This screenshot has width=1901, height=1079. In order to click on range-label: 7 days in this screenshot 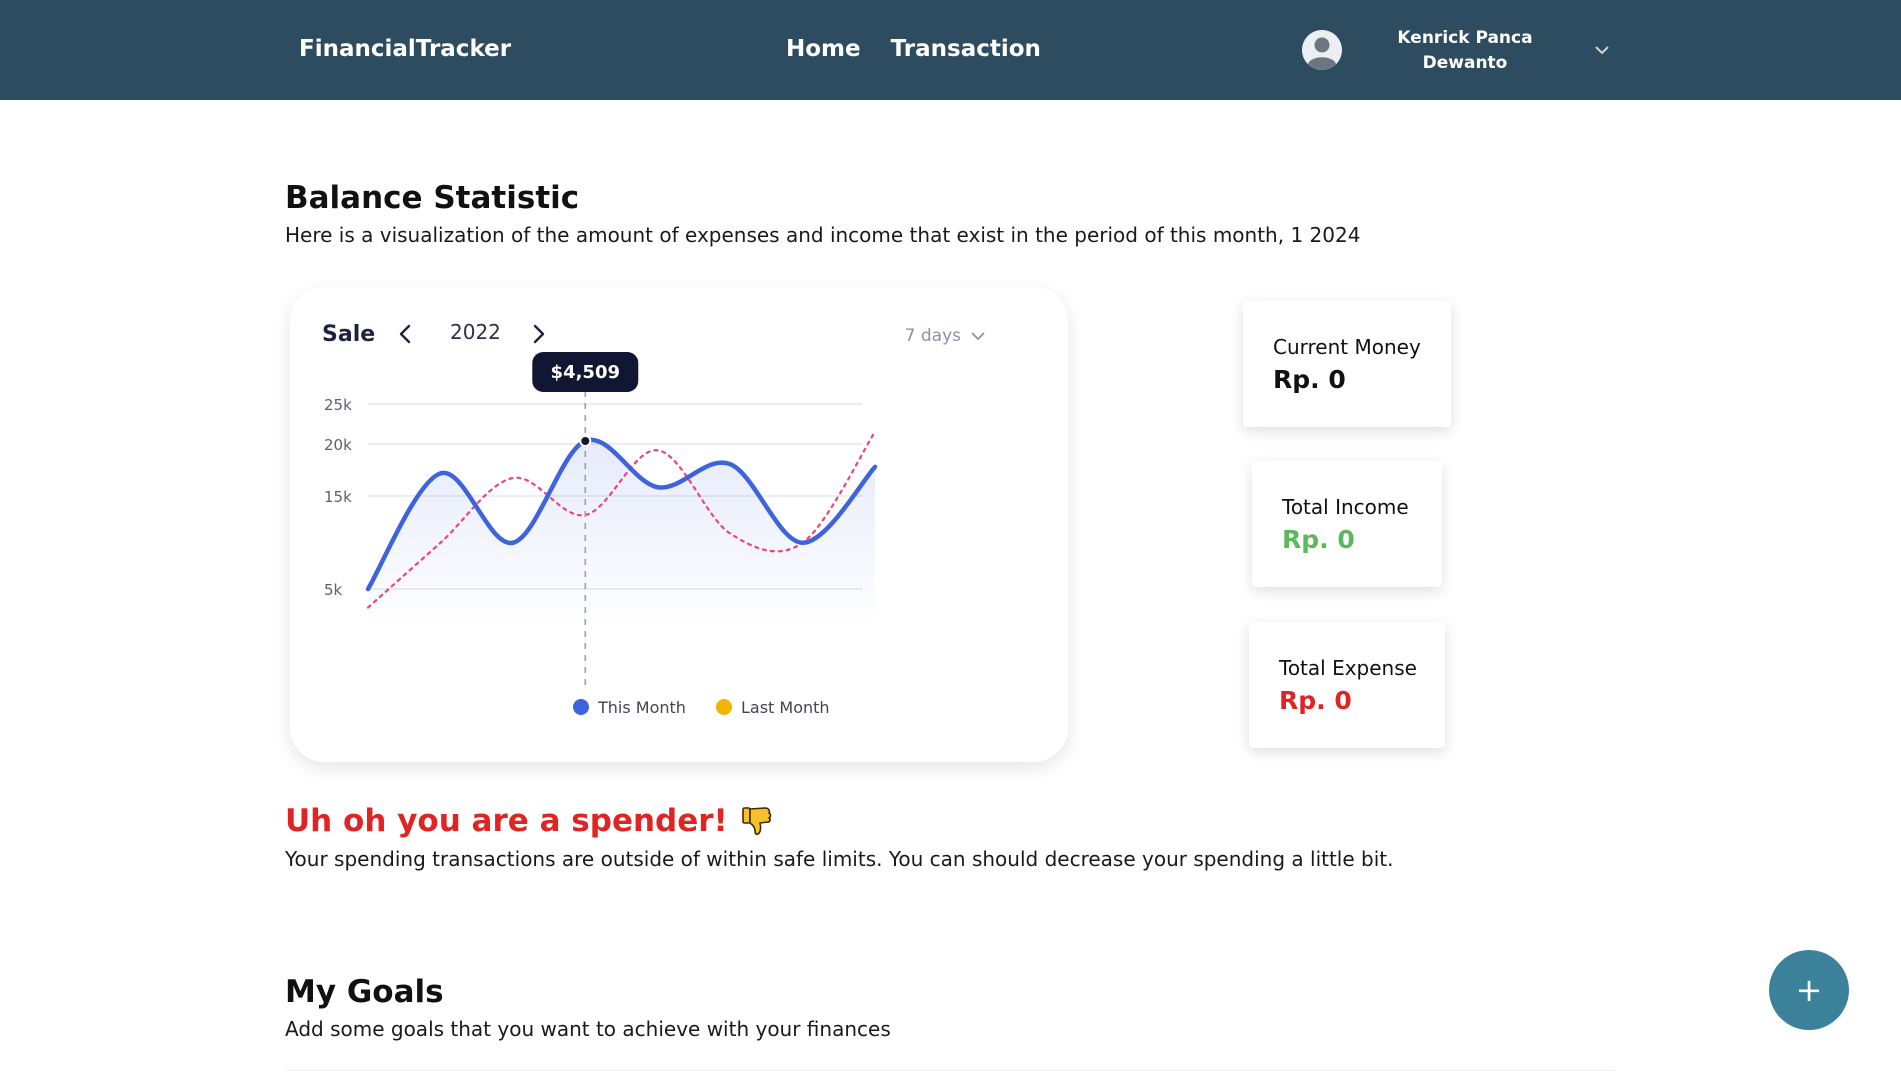, I will do `click(933, 336)`.